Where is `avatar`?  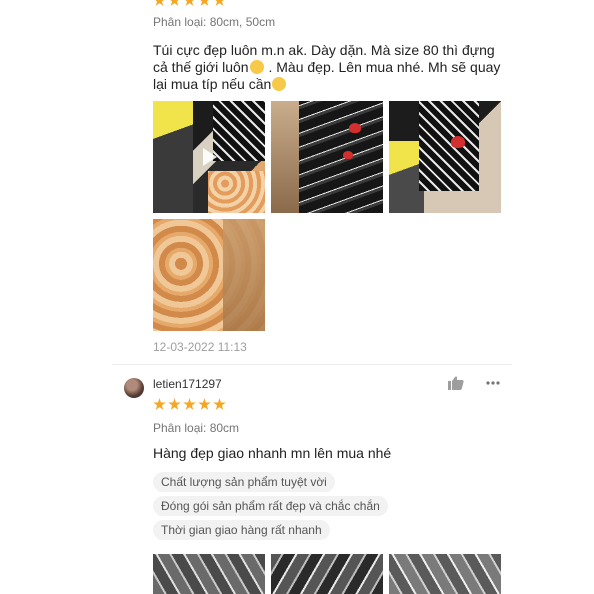 avatar is located at coordinates (134, 388).